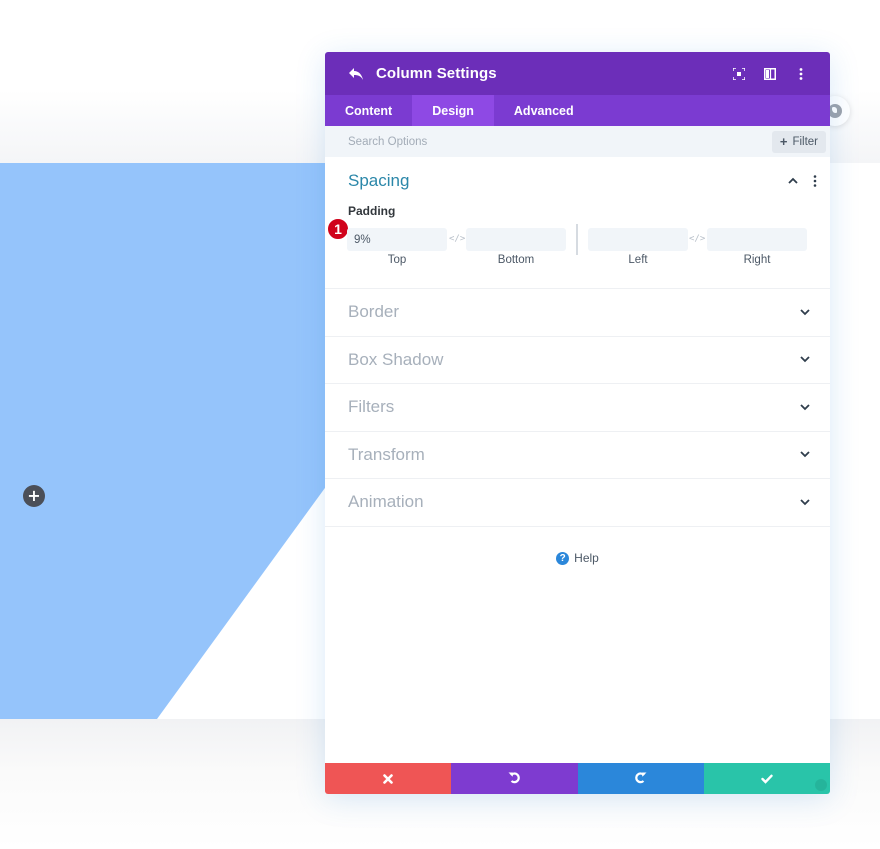 This screenshot has height=849, width=880. Describe the element at coordinates (577, 503) in the screenshot. I see `animation-group: Animation` at that location.